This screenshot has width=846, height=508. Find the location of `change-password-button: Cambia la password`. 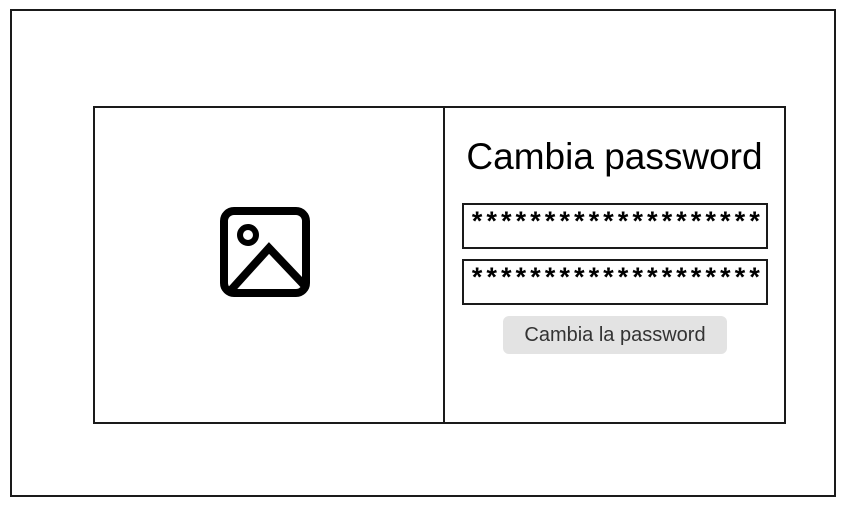

change-password-button: Cambia la password is located at coordinates (615, 335).